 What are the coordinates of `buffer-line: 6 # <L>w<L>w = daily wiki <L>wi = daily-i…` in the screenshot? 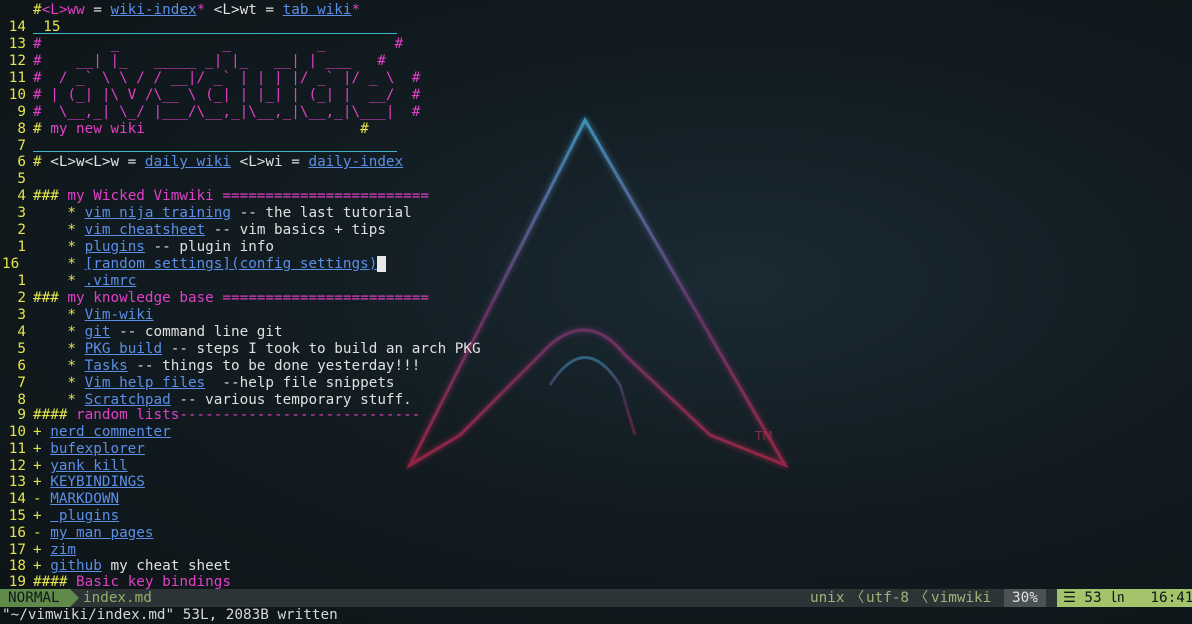 It's located at (201, 162).